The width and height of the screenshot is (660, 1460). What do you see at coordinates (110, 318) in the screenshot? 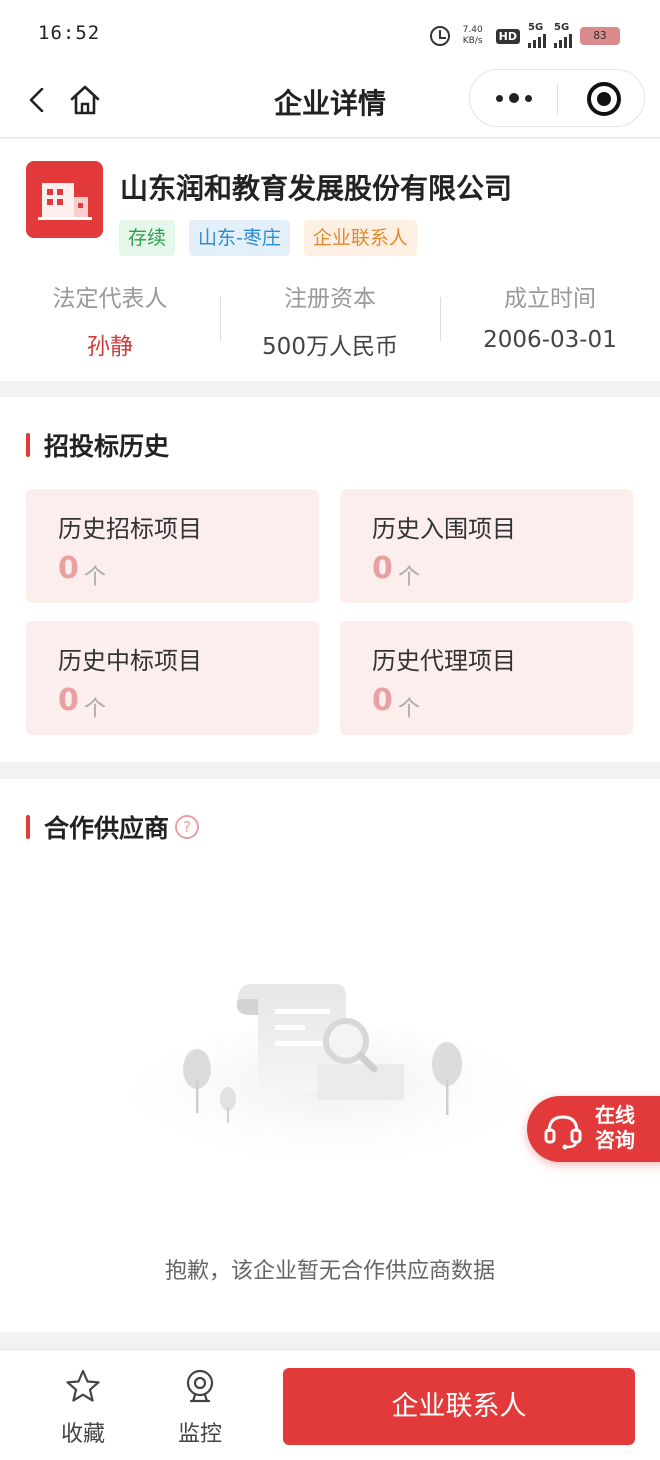
I see `legal-rep: 法定代表人 孙静` at bounding box center [110, 318].